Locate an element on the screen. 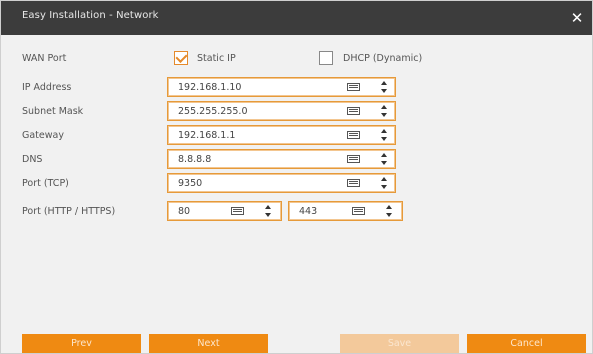 This screenshot has height=354, width=593. prev-button: Prev is located at coordinates (81, 343).